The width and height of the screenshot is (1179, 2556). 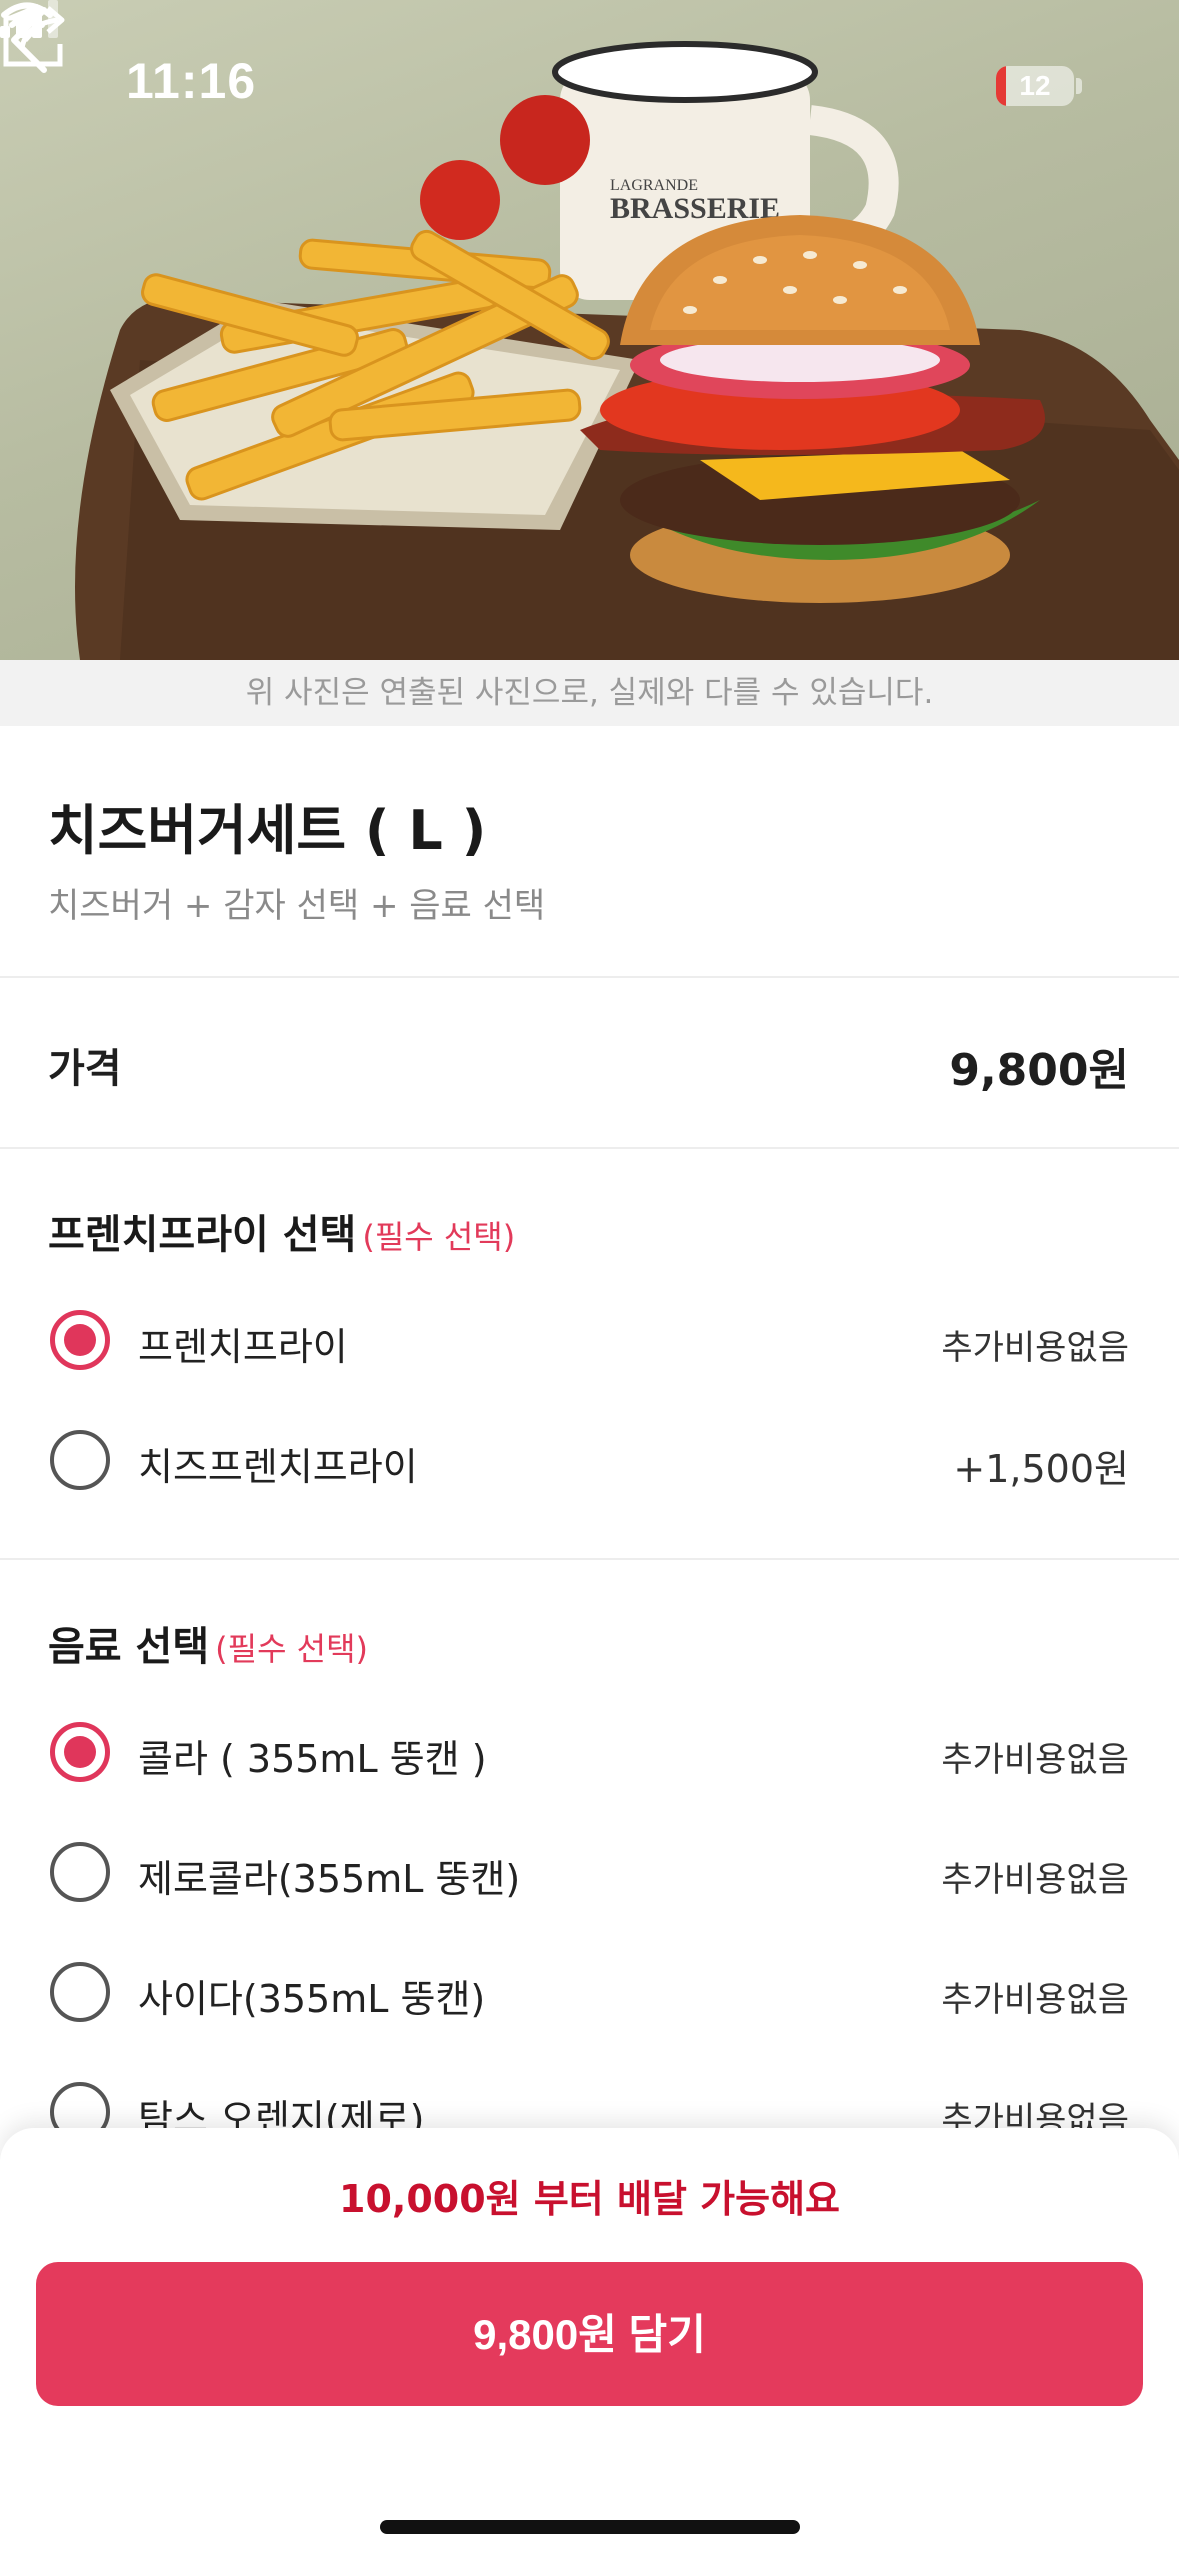 I want to click on option-label: 제로콜라(355mL 뚱캔), so click(x=329, y=1879).